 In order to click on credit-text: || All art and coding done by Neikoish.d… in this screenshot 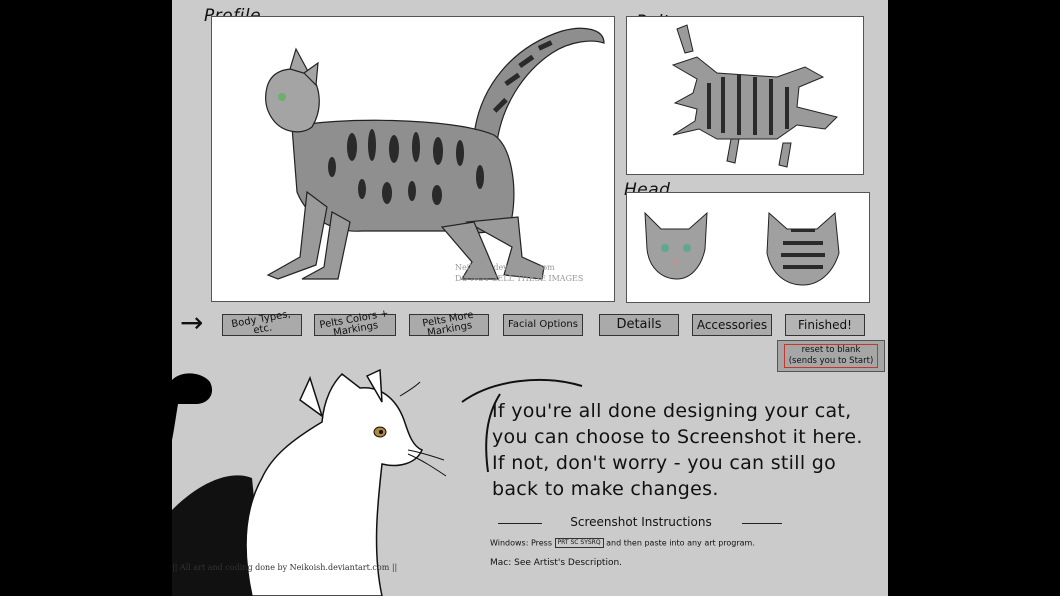, I will do `click(285, 567)`.